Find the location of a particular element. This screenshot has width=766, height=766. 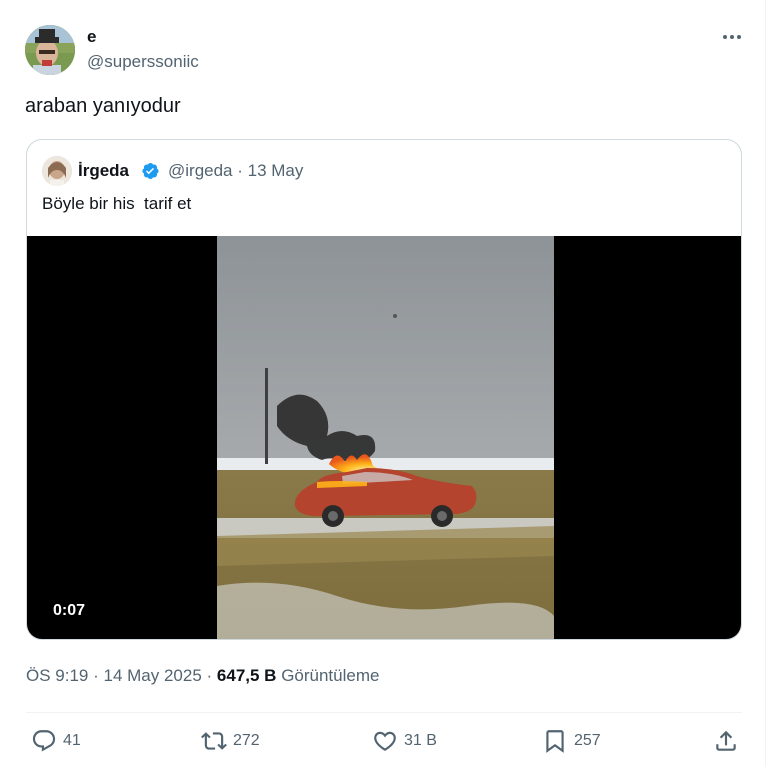

bookmark-count: 257 is located at coordinates (587, 740).